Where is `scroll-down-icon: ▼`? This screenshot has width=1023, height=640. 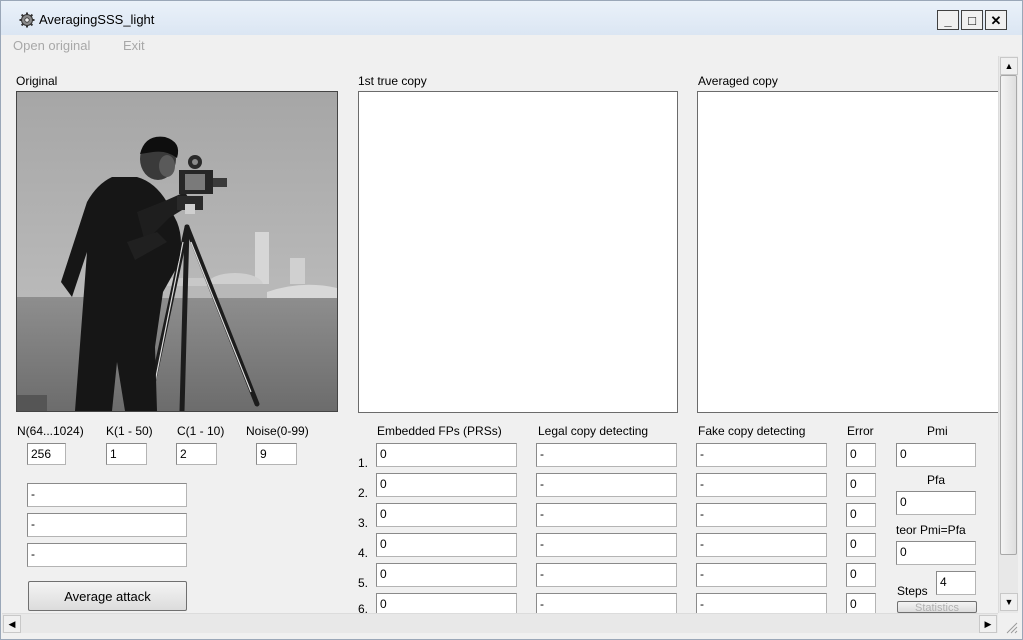
scroll-down-icon: ▼ is located at coordinates (1009, 602).